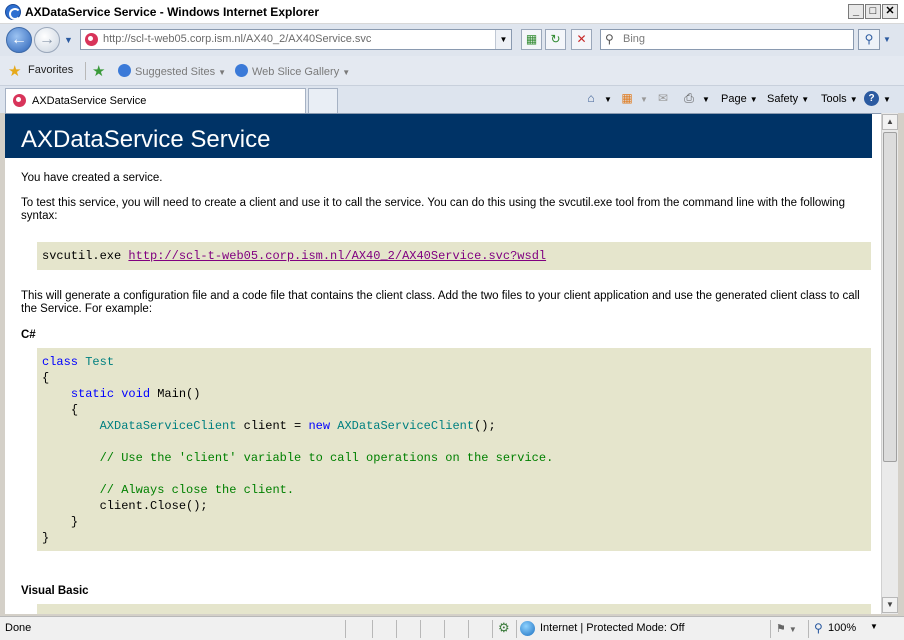 The width and height of the screenshot is (904, 640). I want to click on code-comment: // Always close the client., so click(197, 490).